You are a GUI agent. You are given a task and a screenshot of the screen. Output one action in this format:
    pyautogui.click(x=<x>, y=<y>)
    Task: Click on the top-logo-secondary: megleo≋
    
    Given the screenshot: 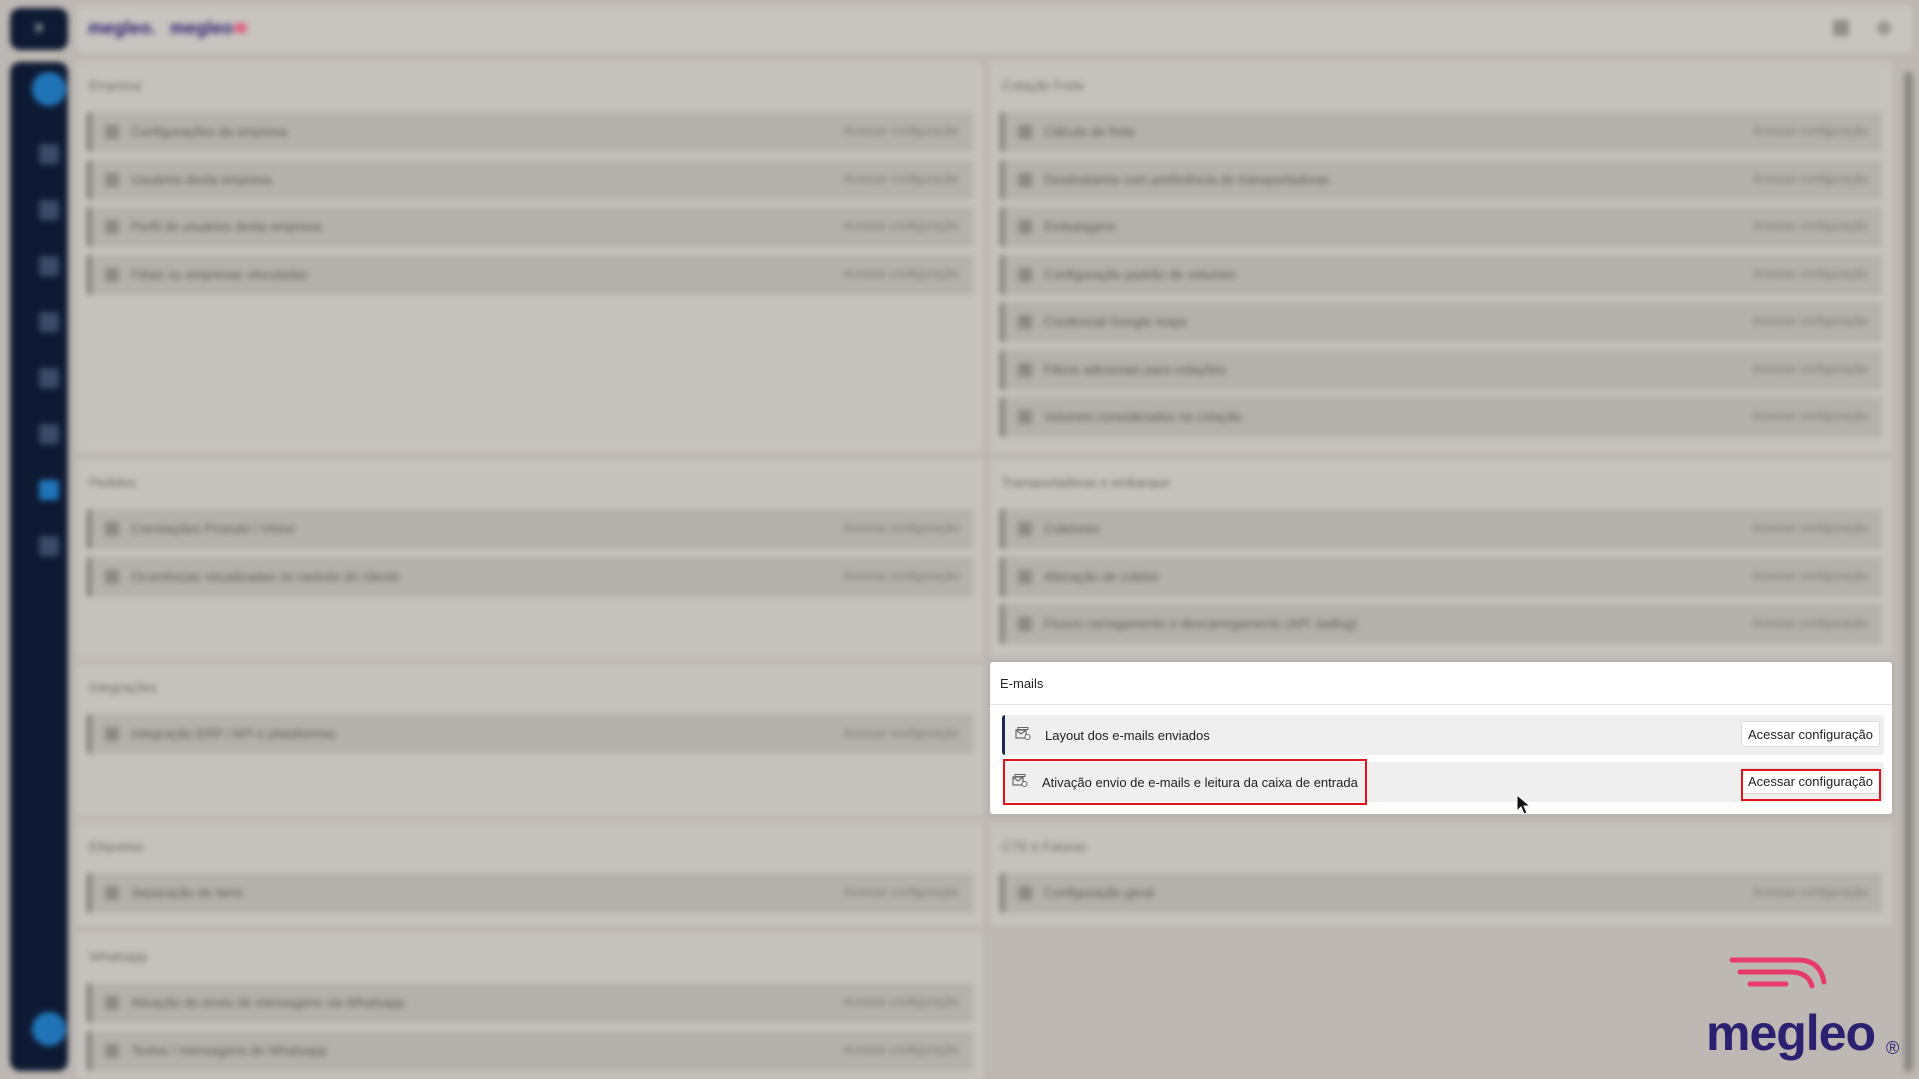 What is the action you would take?
    pyautogui.click(x=209, y=28)
    